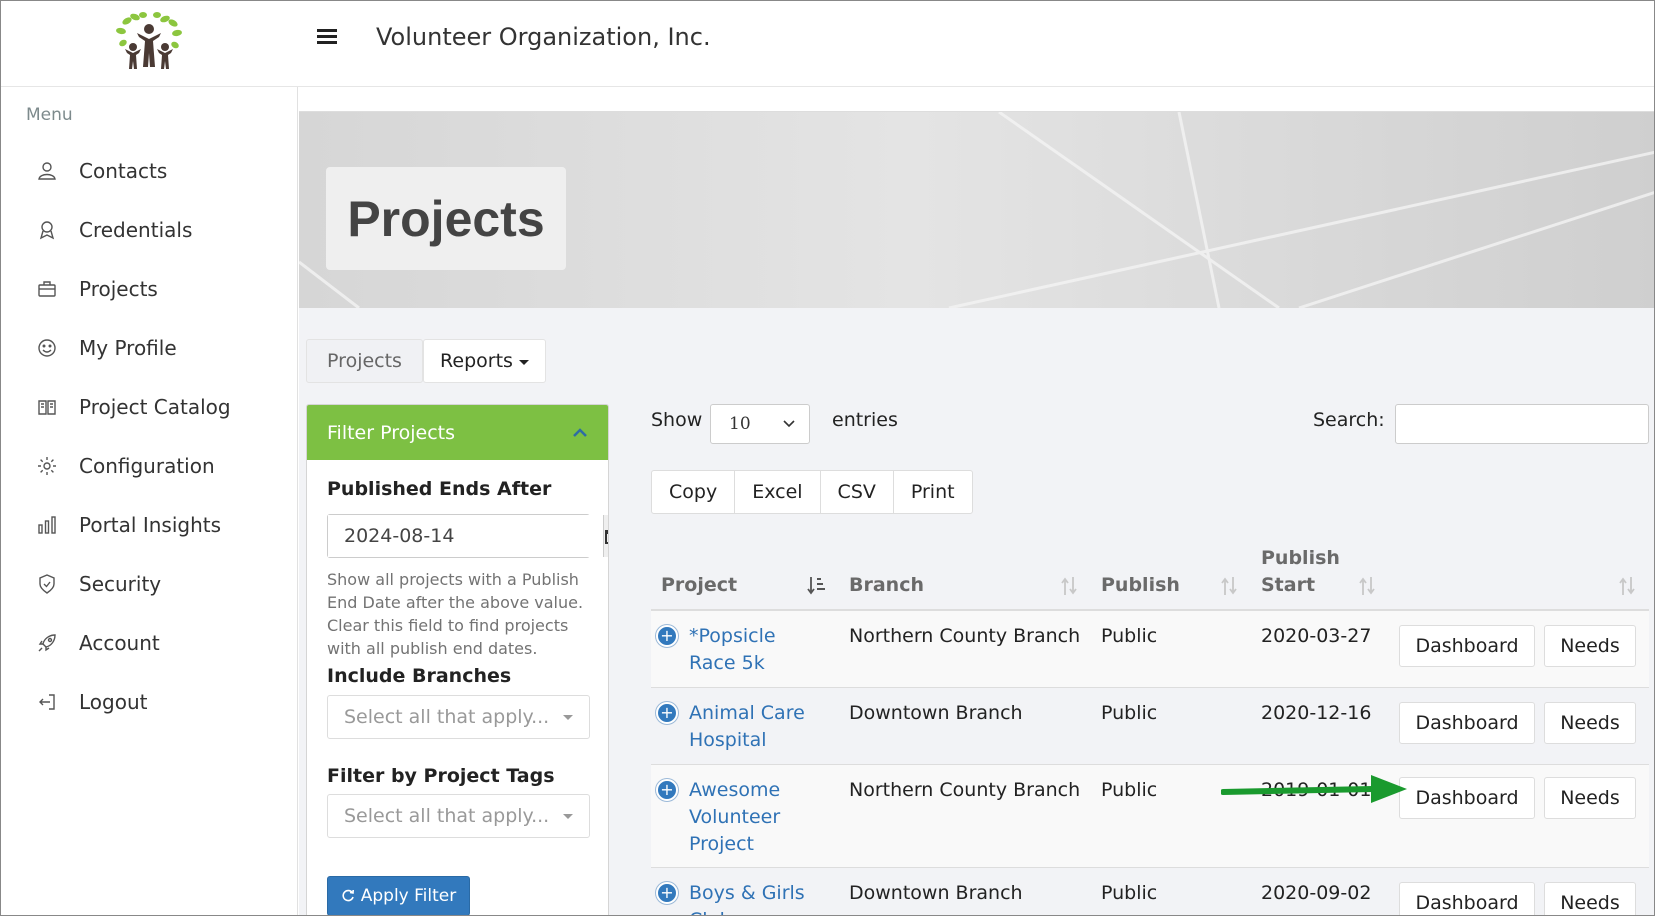 The image size is (1655, 916). Describe the element at coordinates (441, 776) in the screenshot. I see `project-tags-label: Filter by Project Tags` at that location.